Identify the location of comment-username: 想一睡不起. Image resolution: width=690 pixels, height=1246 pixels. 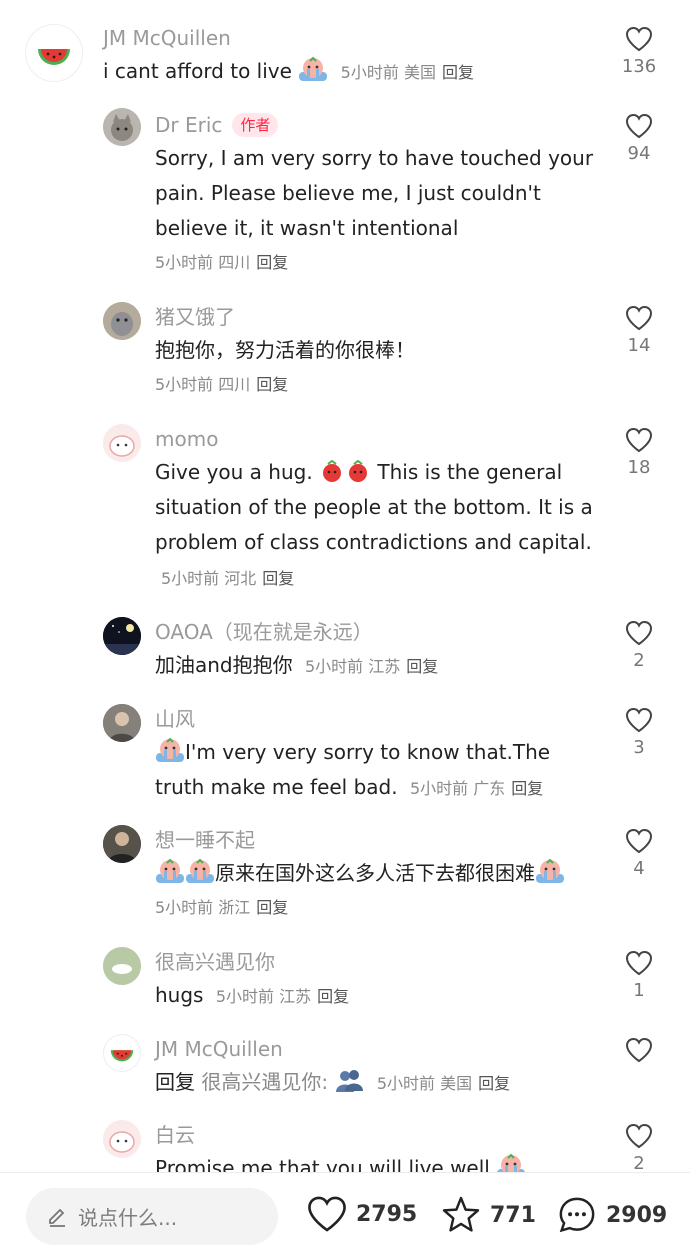
(385, 840).